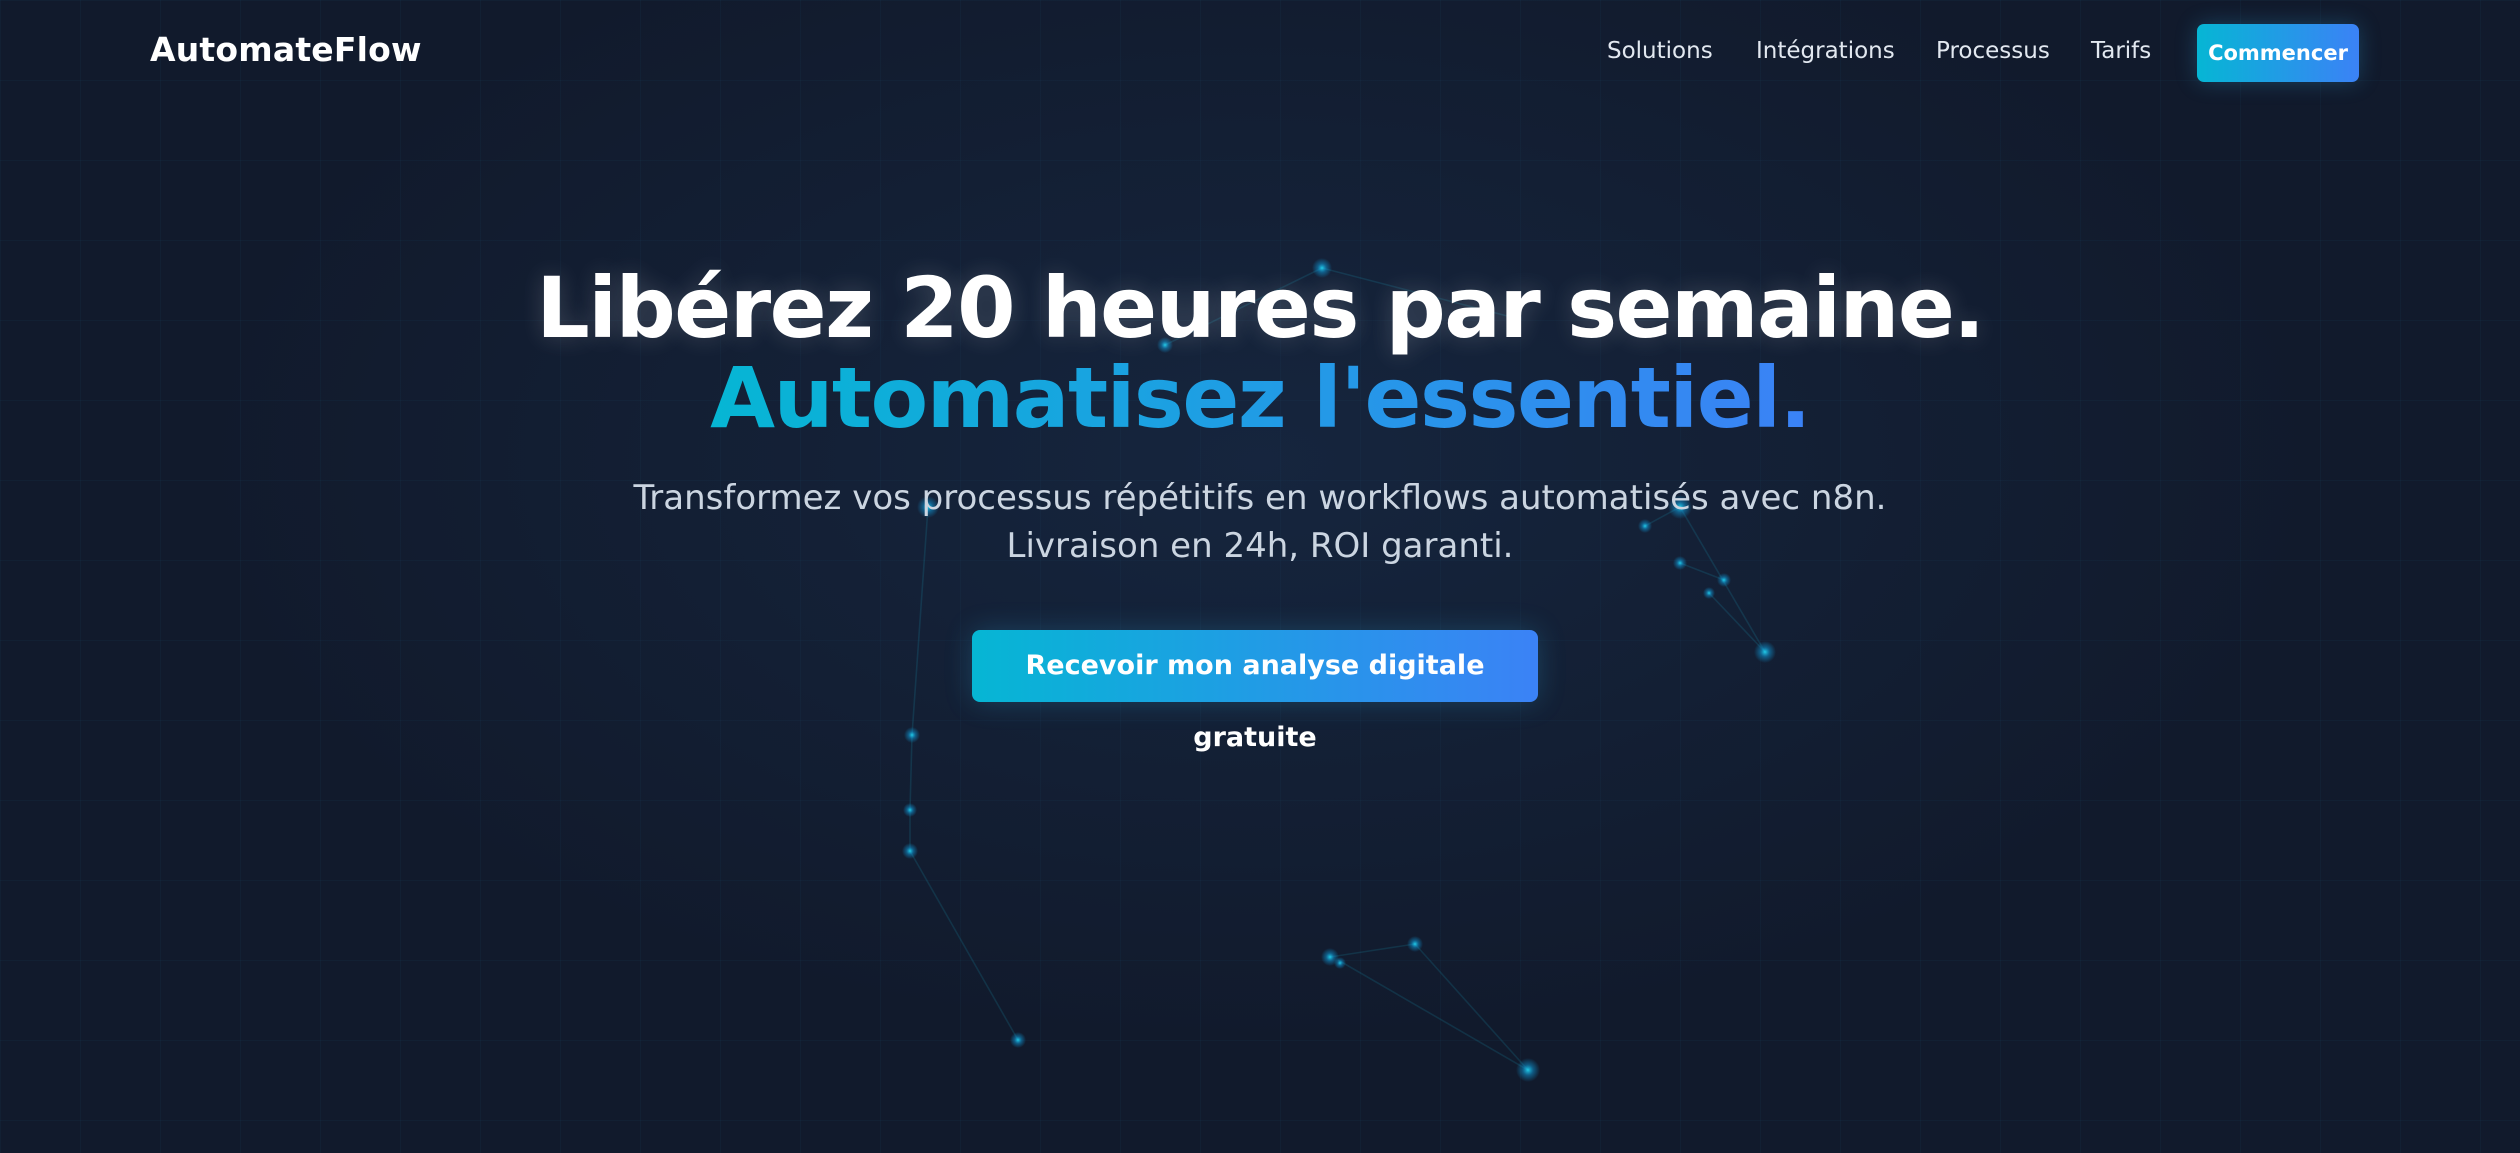 The height and width of the screenshot is (1153, 2520). Describe the element at coordinates (1825, 51) in the screenshot. I see `nav-link-integrations: Intégrations` at that location.